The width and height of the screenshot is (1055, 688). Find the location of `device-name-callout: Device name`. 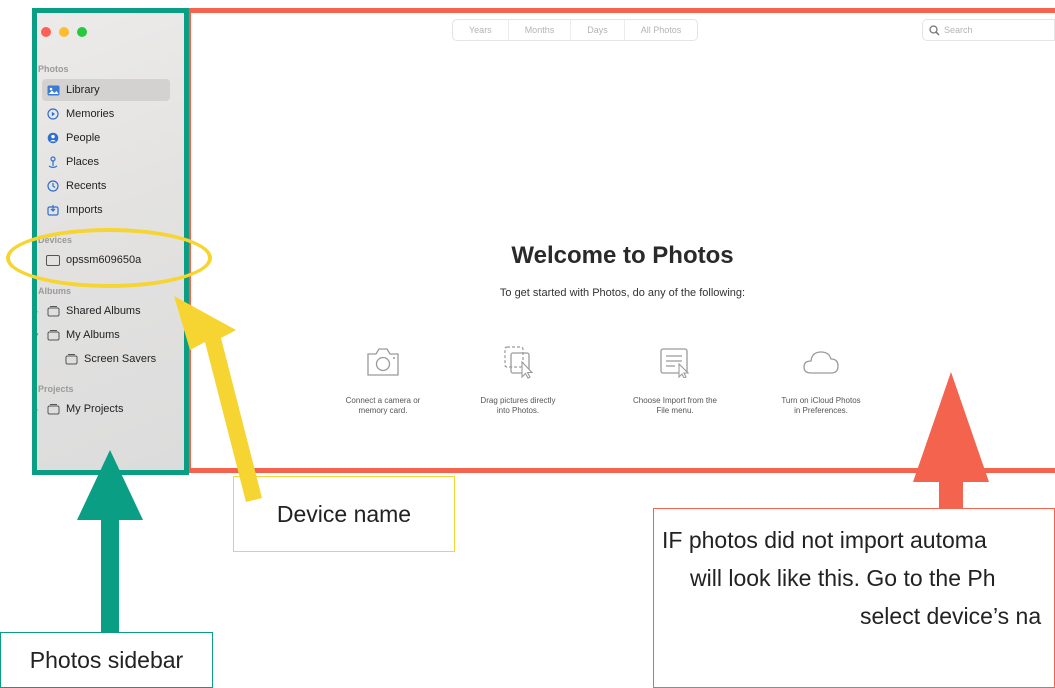

device-name-callout: Device name is located at coordinates (344, 514).